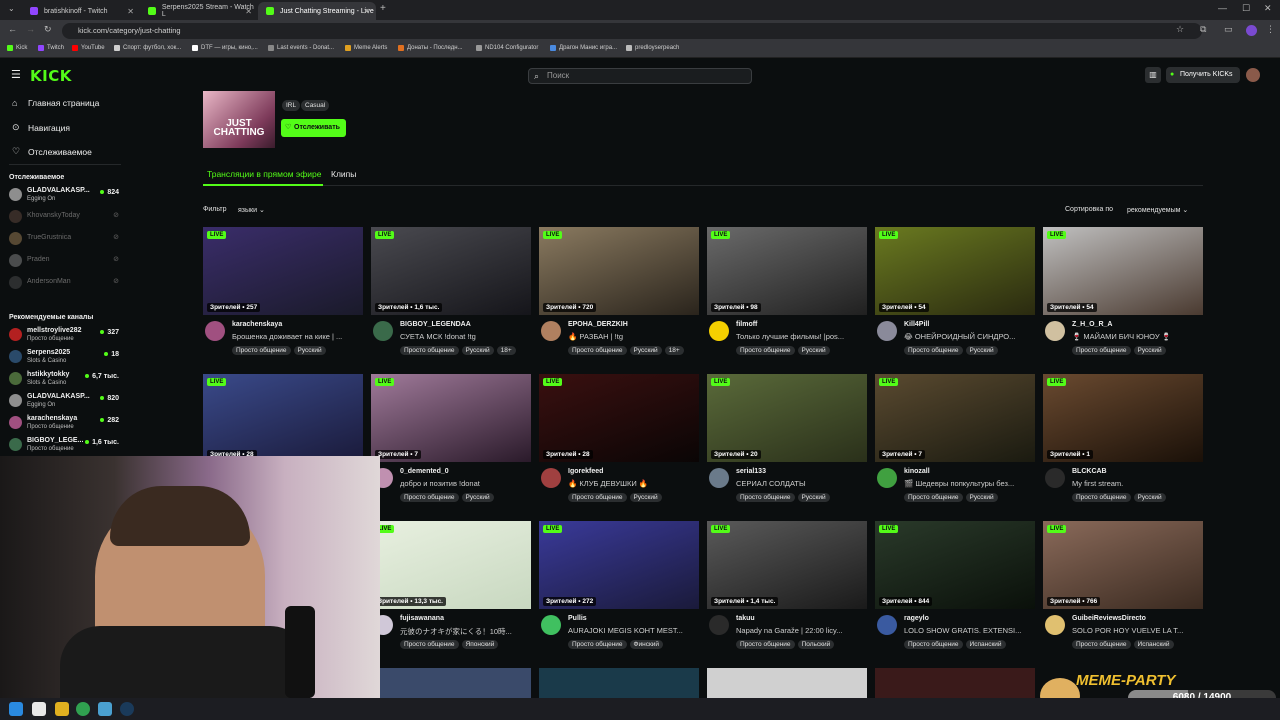 This screenshot has height=720, width=1280. Describe the element at coordinates (1092, 324) in the screenshot. I see `streamer-name: Z_H_O_R_A` at that location.